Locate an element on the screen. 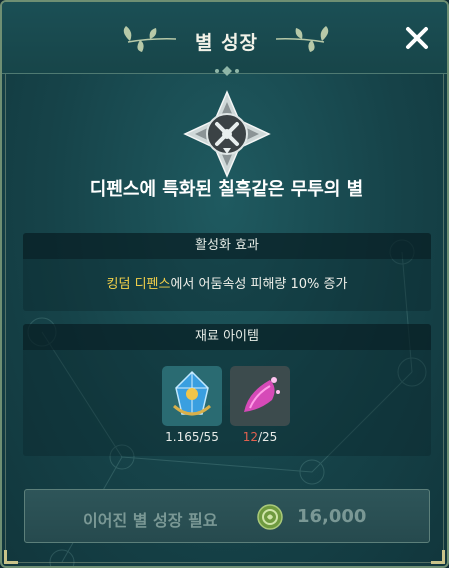  material-item-pink-star-fragment is located at coordinates (260, 396).